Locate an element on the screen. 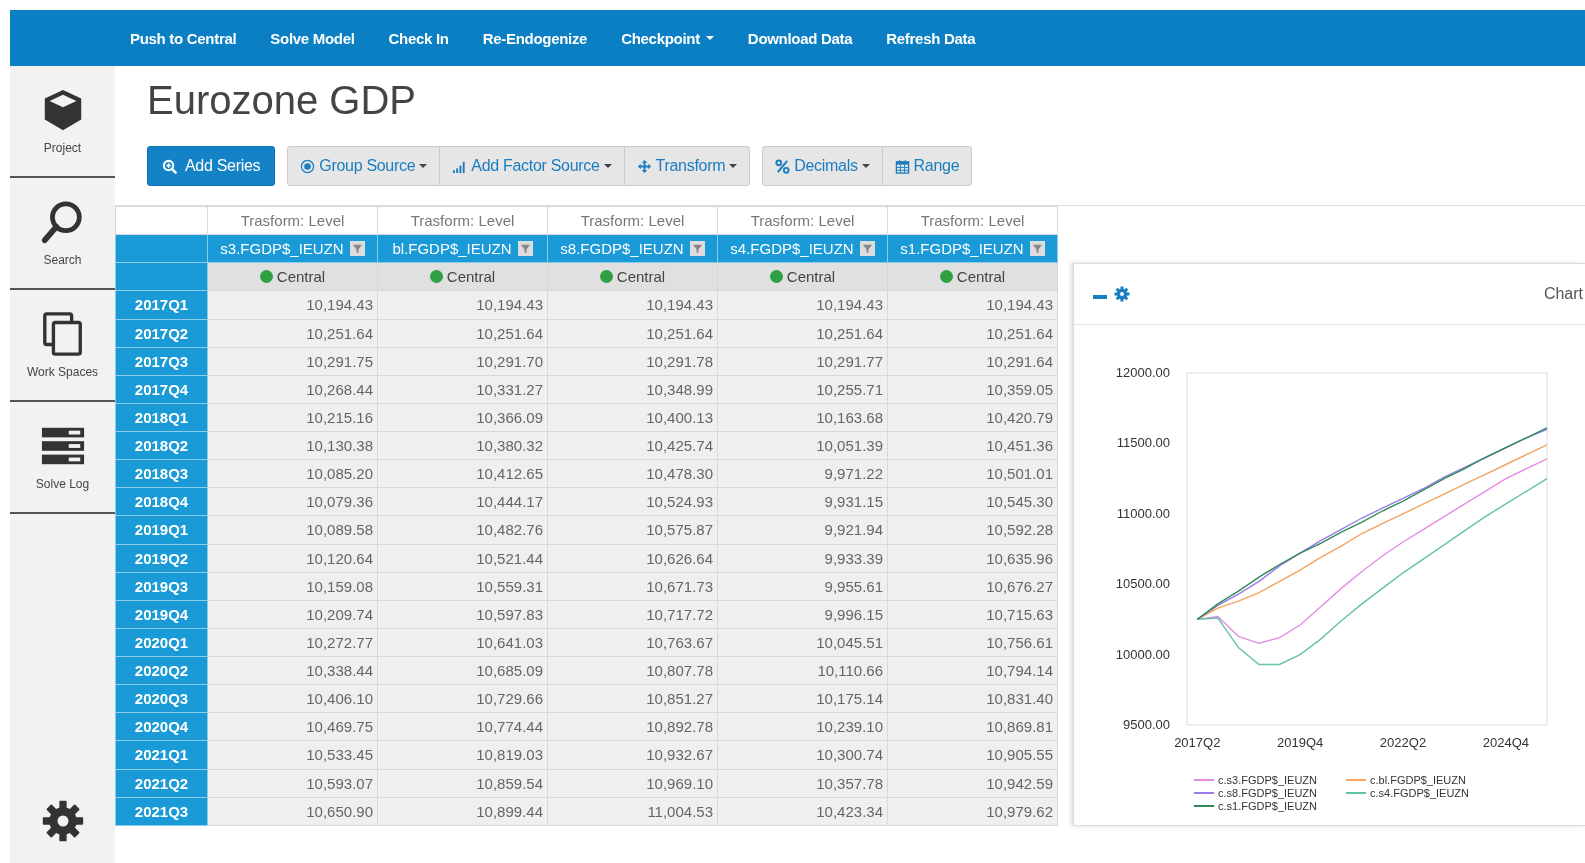 The height and width of the screenshot is (863, 1585). nav-link: Push to Central is located at coordinates (183, 38).